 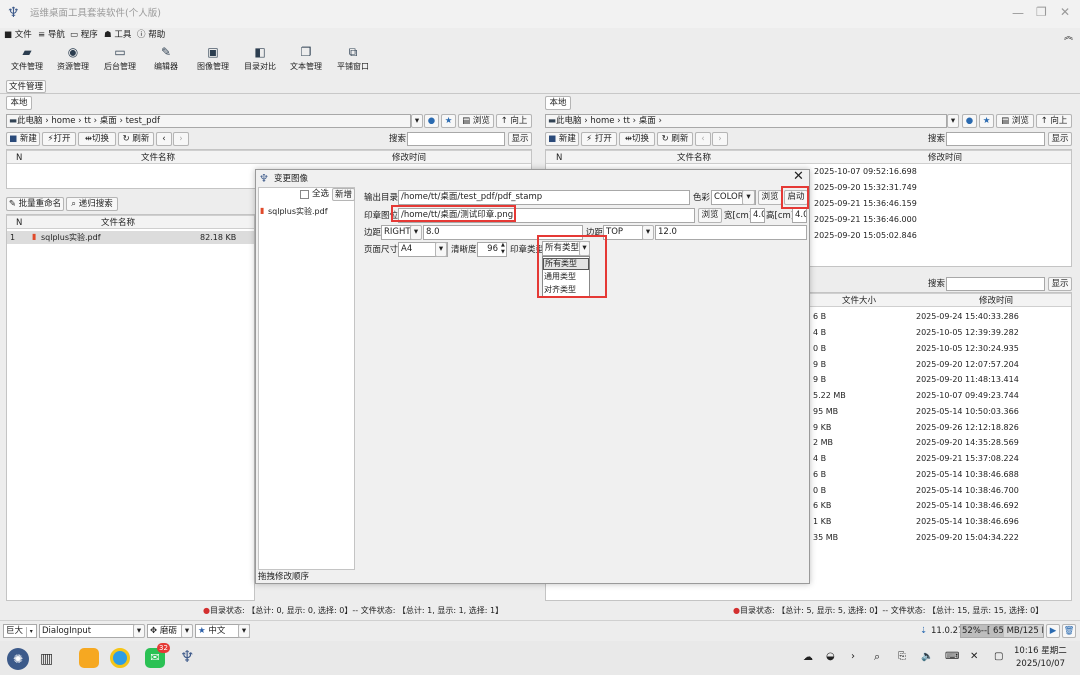 I want to click on right-refresh-button: ↻ 刷新, so click(x=675, y=139).